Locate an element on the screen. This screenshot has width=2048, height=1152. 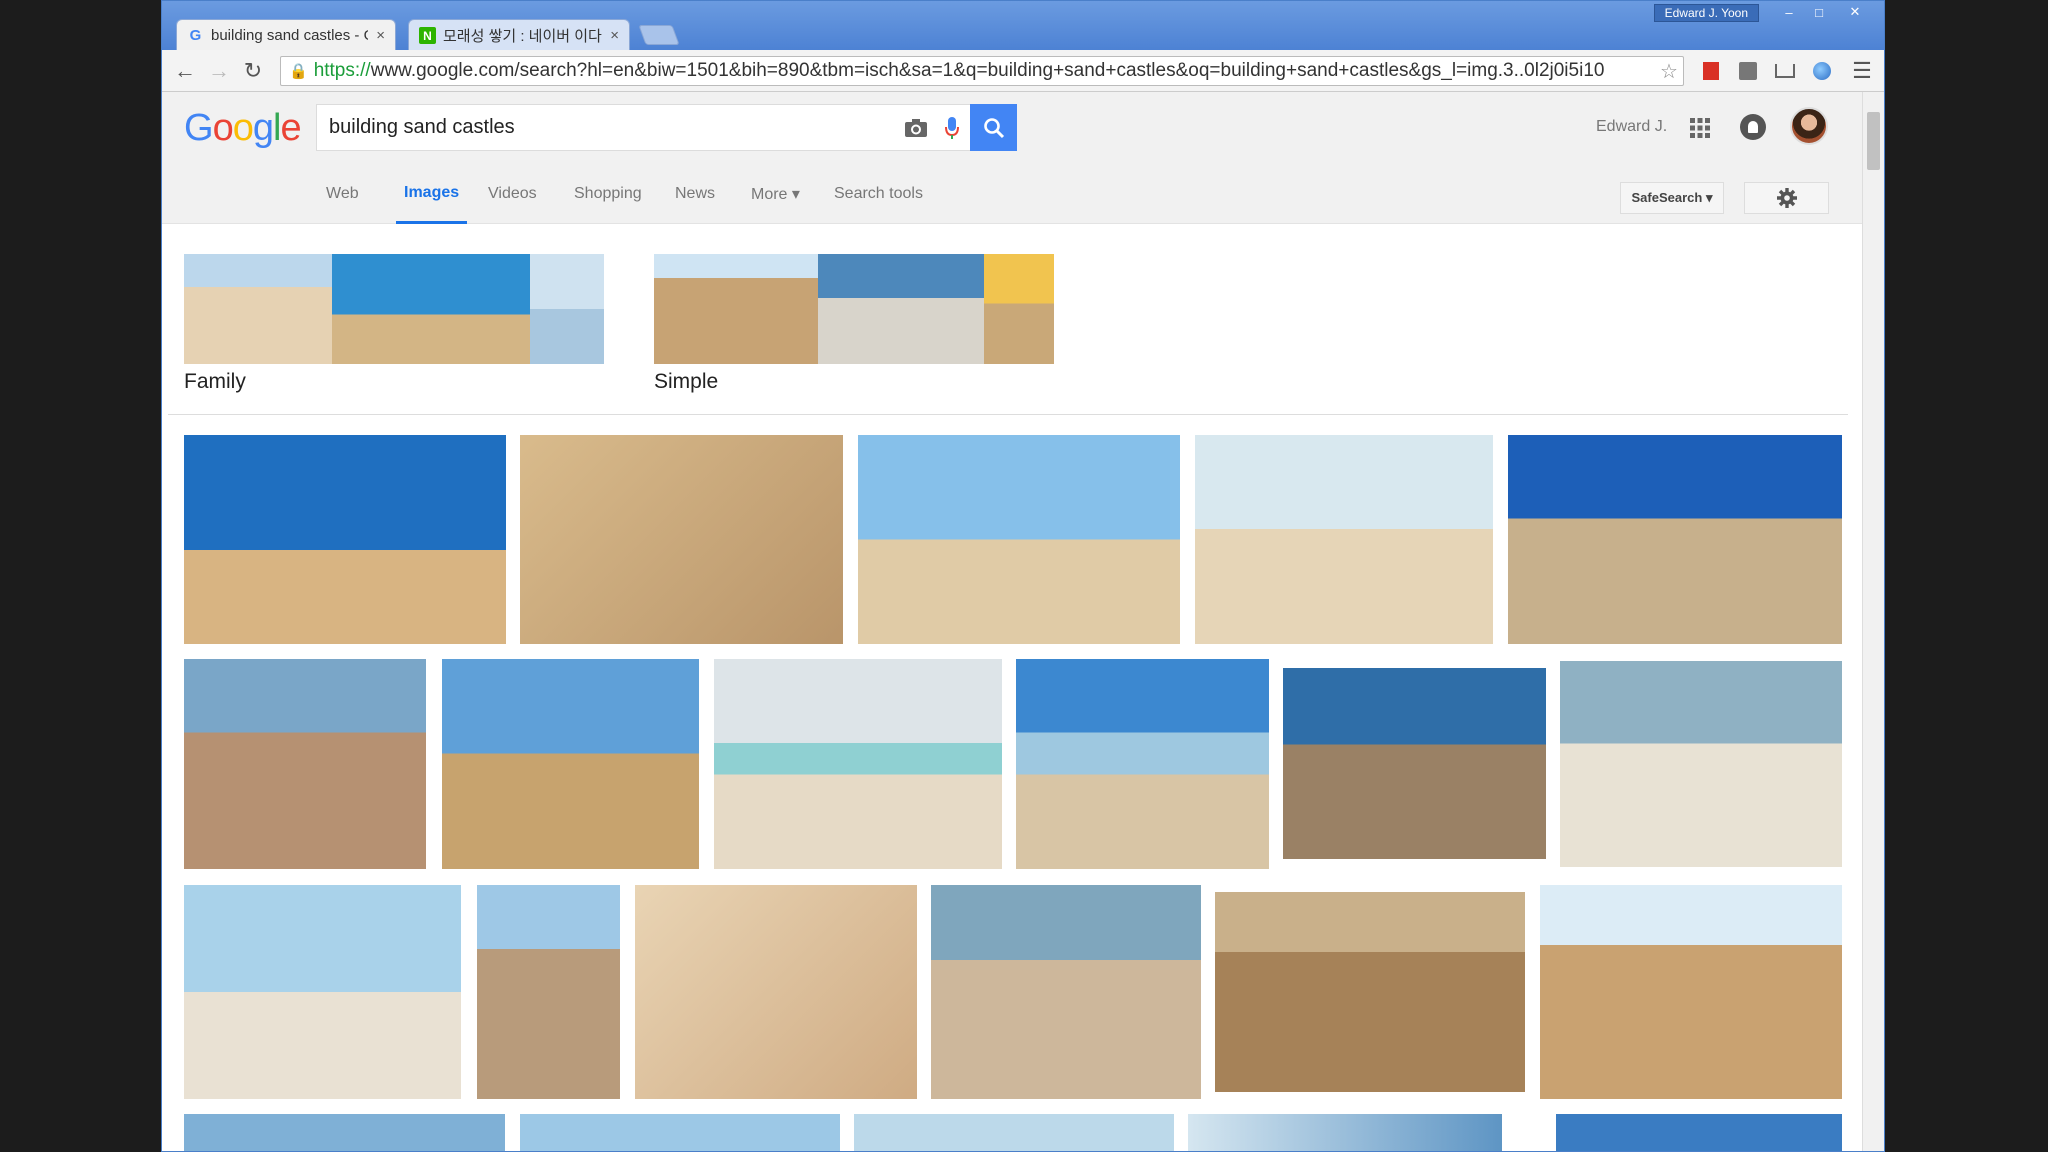
profile-badge: Edward J. Yoon is located at coordinates (1706, 13).